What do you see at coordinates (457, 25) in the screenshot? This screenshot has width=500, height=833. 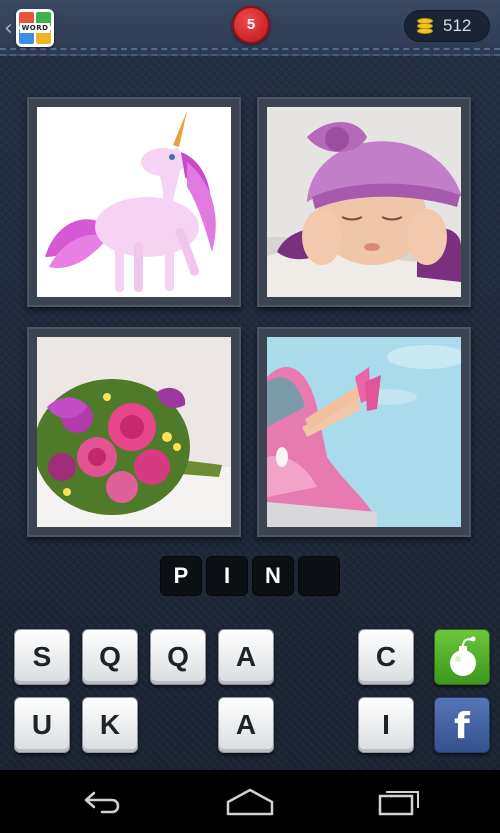 I see `coins-value: 512` at bounding box center [457, 25].